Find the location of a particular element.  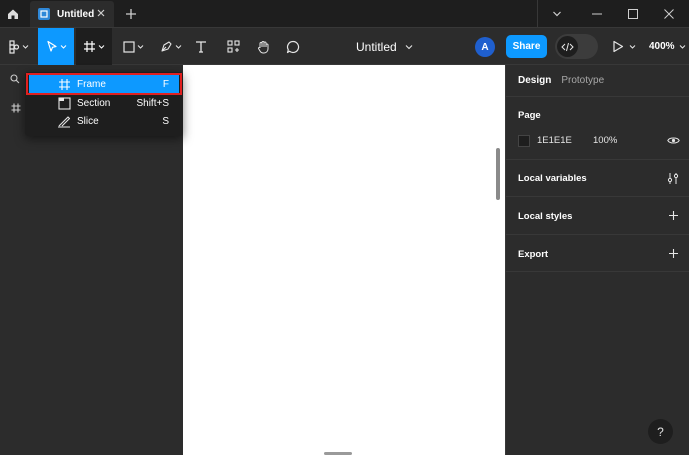

local-variables-title: Local variables is located at coordinates (552, 178).